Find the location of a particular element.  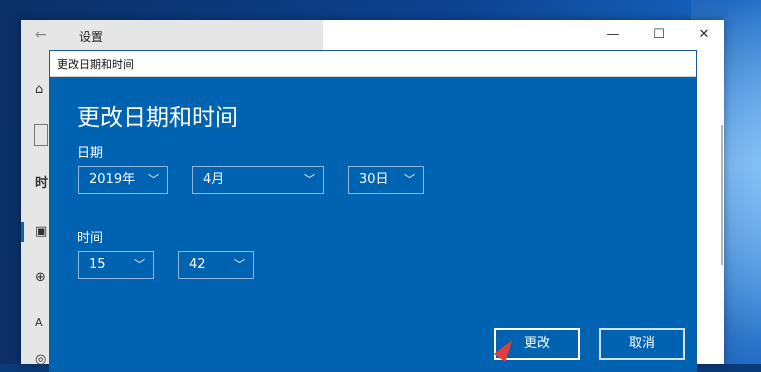

dialog-window-title: 更改日期和时间 is located at coordinates (95, 64).